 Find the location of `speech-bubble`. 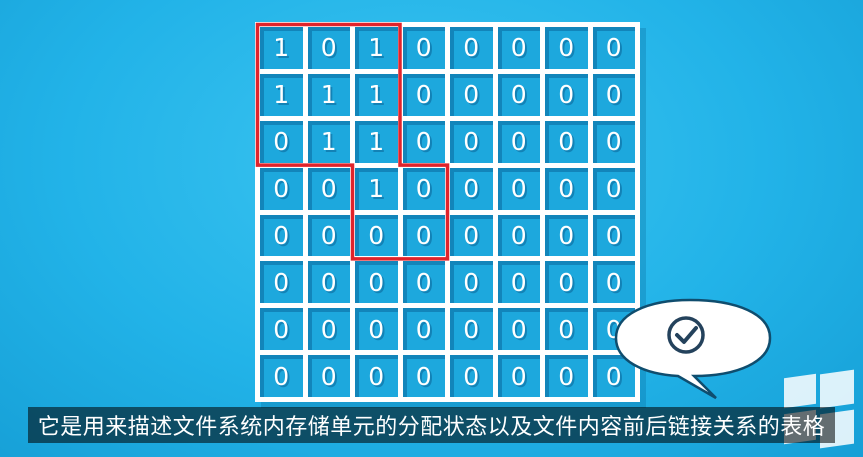

speech-bubble is located at coordinates (697, 351).